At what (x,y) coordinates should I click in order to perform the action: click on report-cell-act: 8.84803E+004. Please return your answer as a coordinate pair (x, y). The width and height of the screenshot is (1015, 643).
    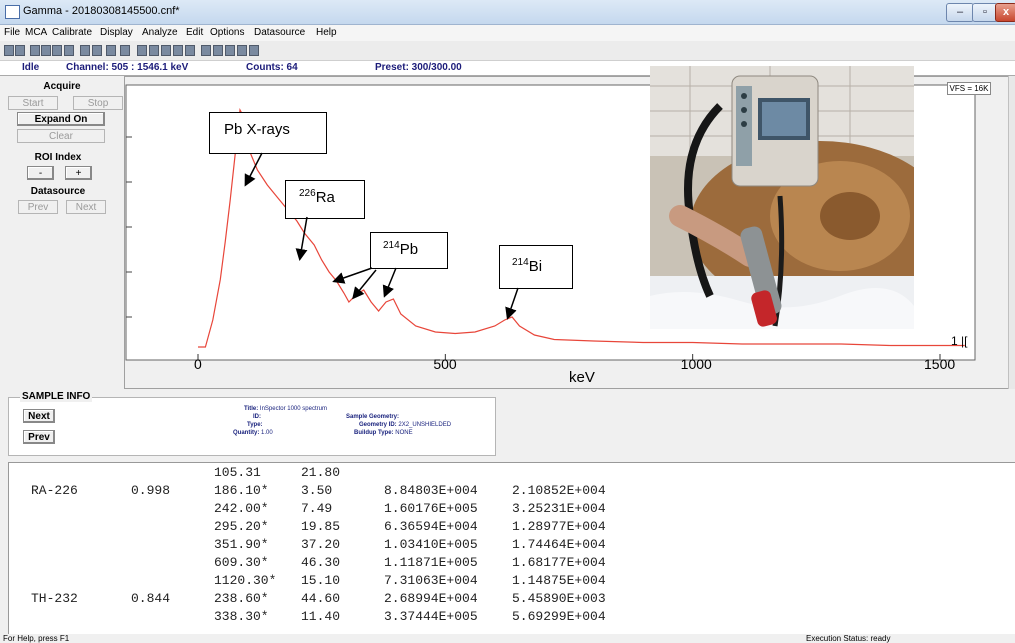
    Looking at the image, I should click on (431, 490).